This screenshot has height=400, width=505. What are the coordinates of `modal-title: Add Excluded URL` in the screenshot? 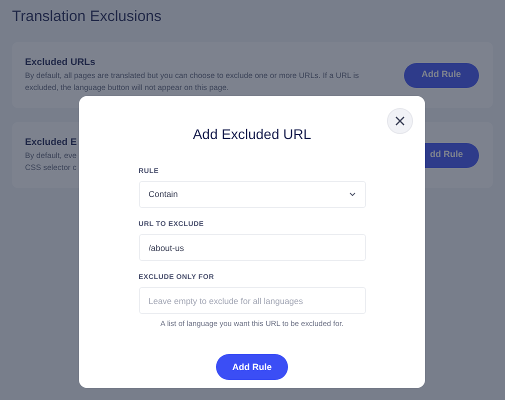 It's located at (252, 134).